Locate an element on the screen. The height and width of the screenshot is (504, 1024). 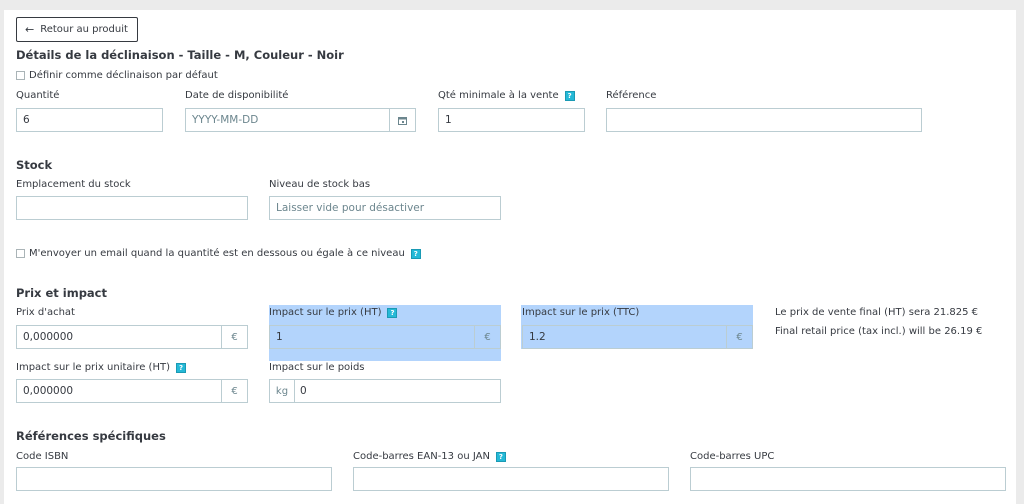
ean-label: Code-barres EAN-13 ou JAN ? is located at coordinates (429, 456).